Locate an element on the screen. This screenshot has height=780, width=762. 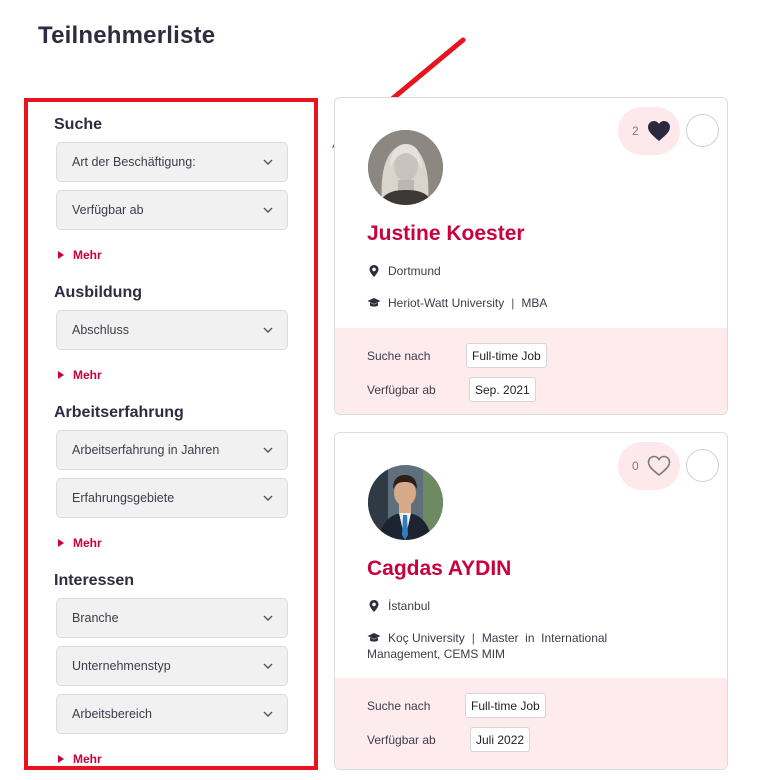
select-available-from: Verfügbar ab is located at coordinates (172, 210).